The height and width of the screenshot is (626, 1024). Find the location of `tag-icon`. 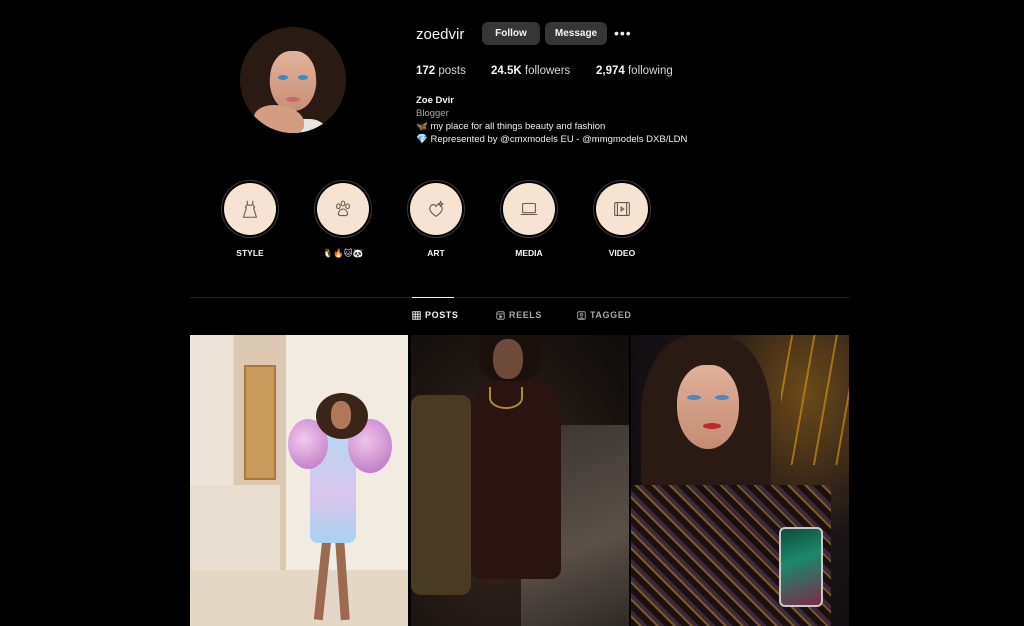

tag-icon is located at coordinates (581, 315).